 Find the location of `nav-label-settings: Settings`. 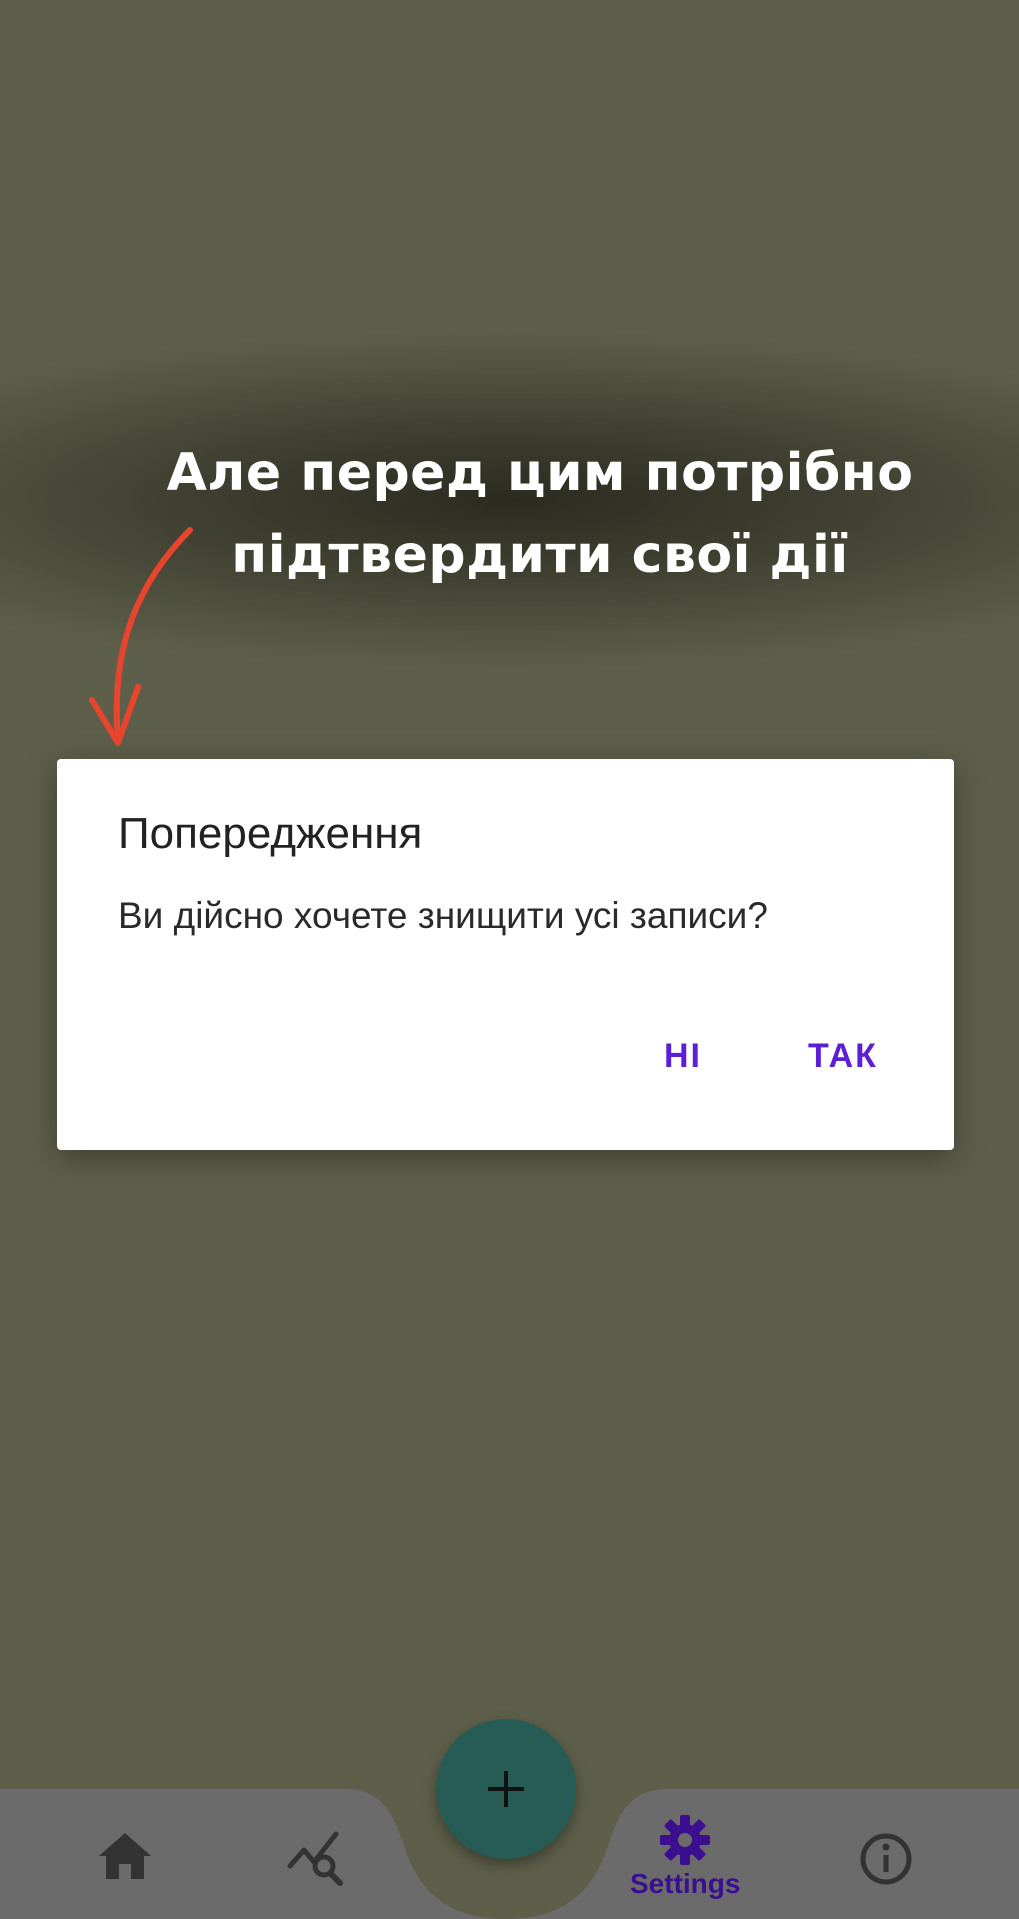

nav-label-settings: Settings is located at coordinates (685, 1883).